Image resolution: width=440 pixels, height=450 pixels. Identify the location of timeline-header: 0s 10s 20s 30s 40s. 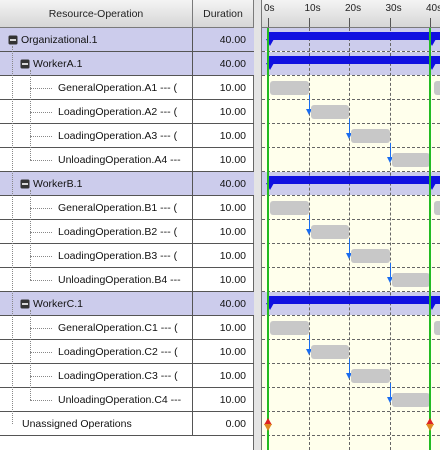
(351, 14).